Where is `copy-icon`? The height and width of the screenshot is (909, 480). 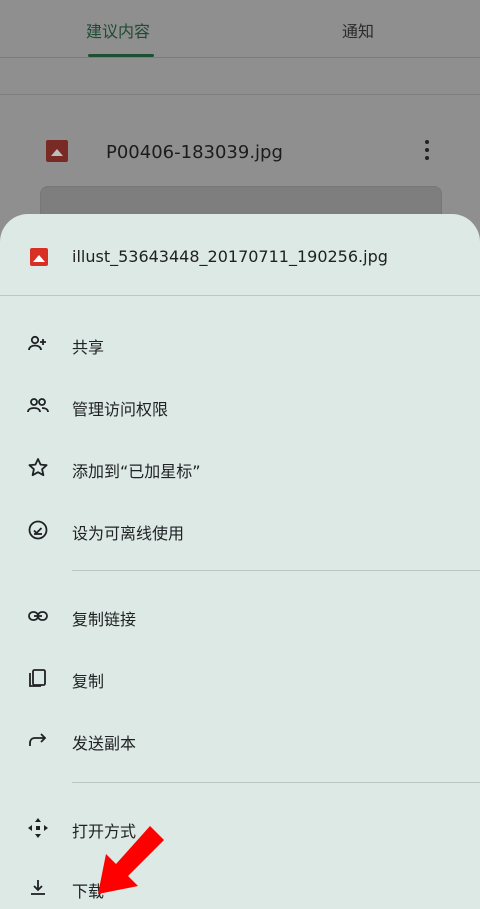 copy-icon is located at coordinates (37, 678).